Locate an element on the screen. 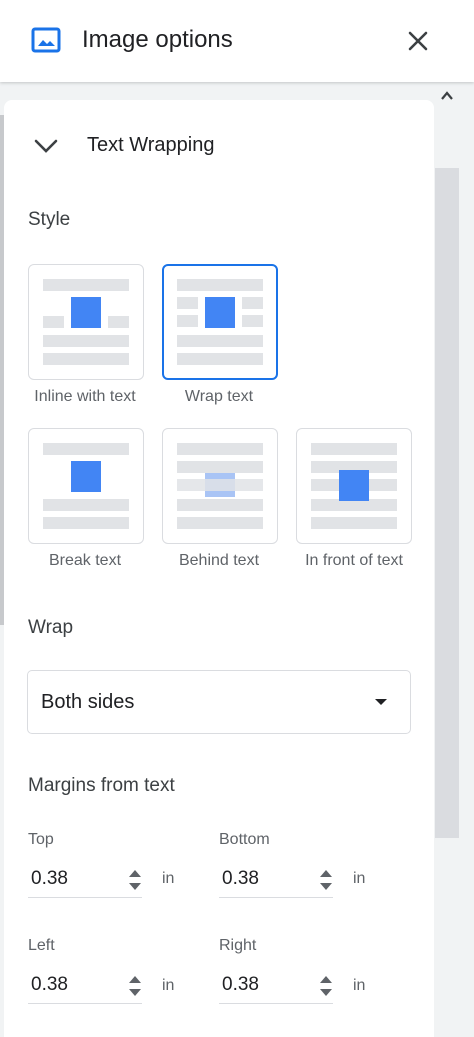  margin-top-unit: in is located at coordinates (168, 878).